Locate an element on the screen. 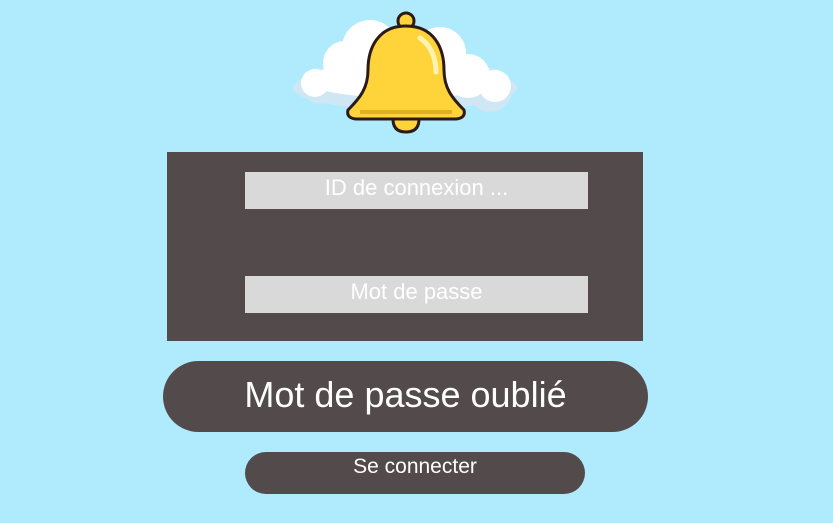  connect-button: Se connecter is located at coordinates (415, 473).